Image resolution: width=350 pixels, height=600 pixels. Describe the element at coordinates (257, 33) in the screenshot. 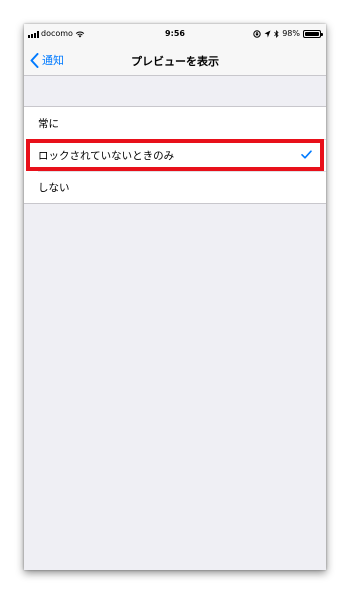

I see `orientation-lock-icon` at that location.